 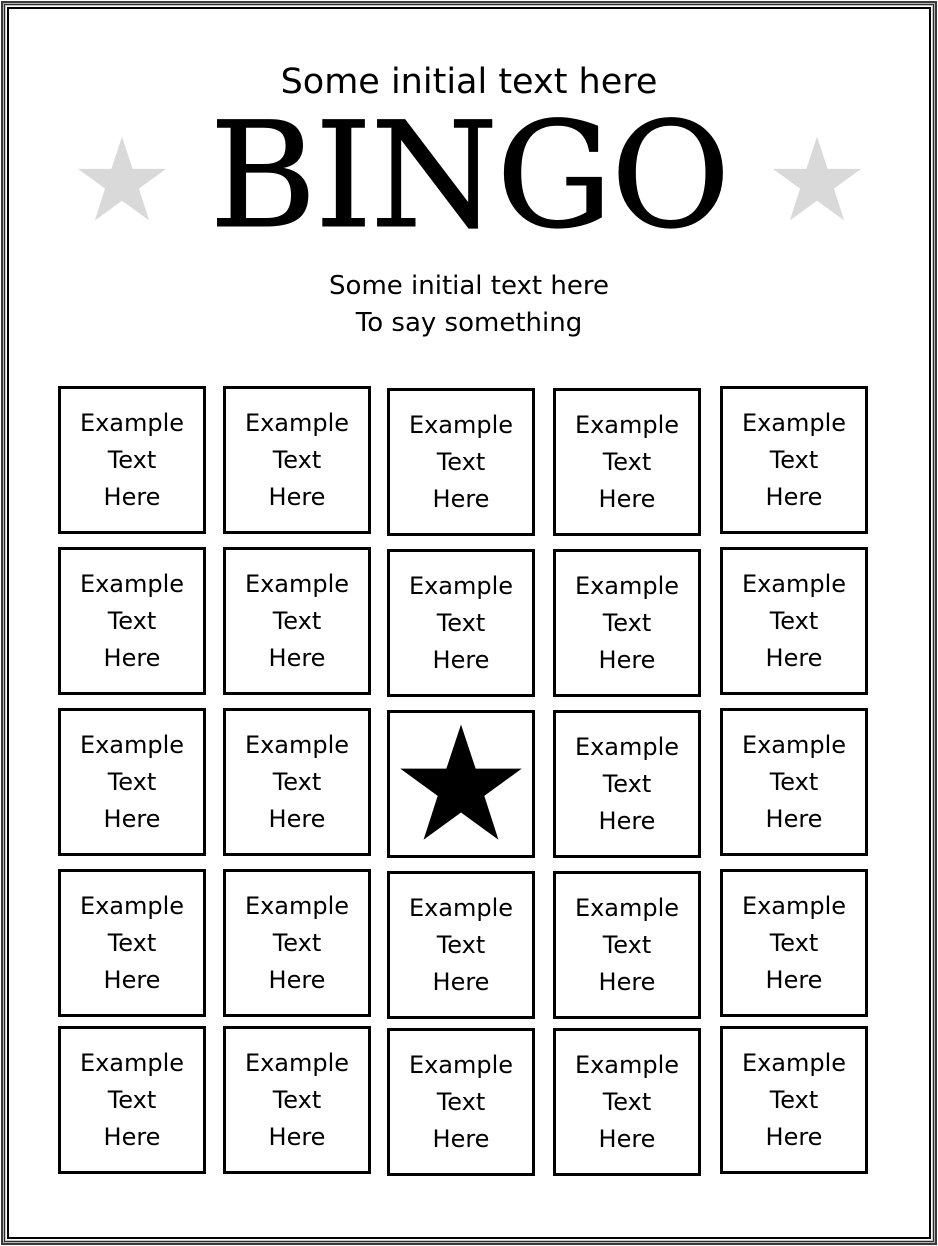 What do you see at coordinates (469, 305) in the screenshot?
I see `subtitle: Some initial text here To say something` at bounding box center [469, 305].